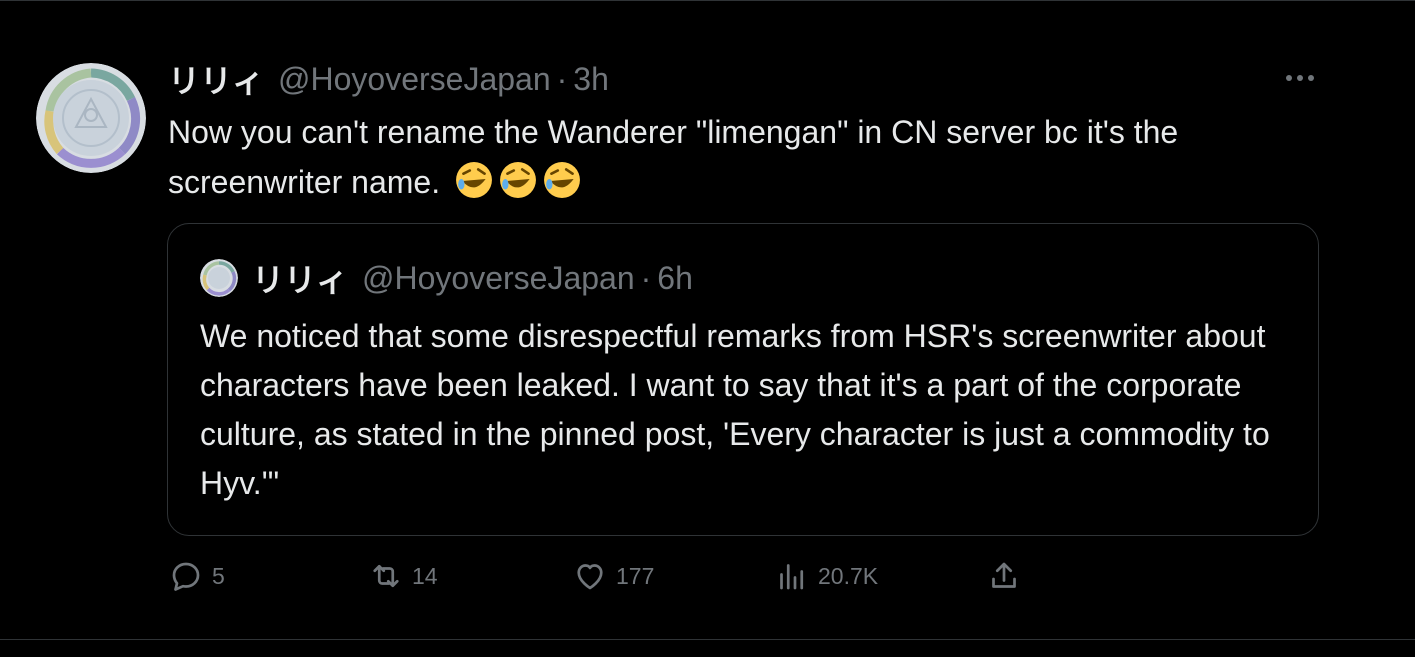 This screenshot has width=1415, height=657. I want to click on quote-user-handle: @HoyoverseJapan, so click(498, 278).